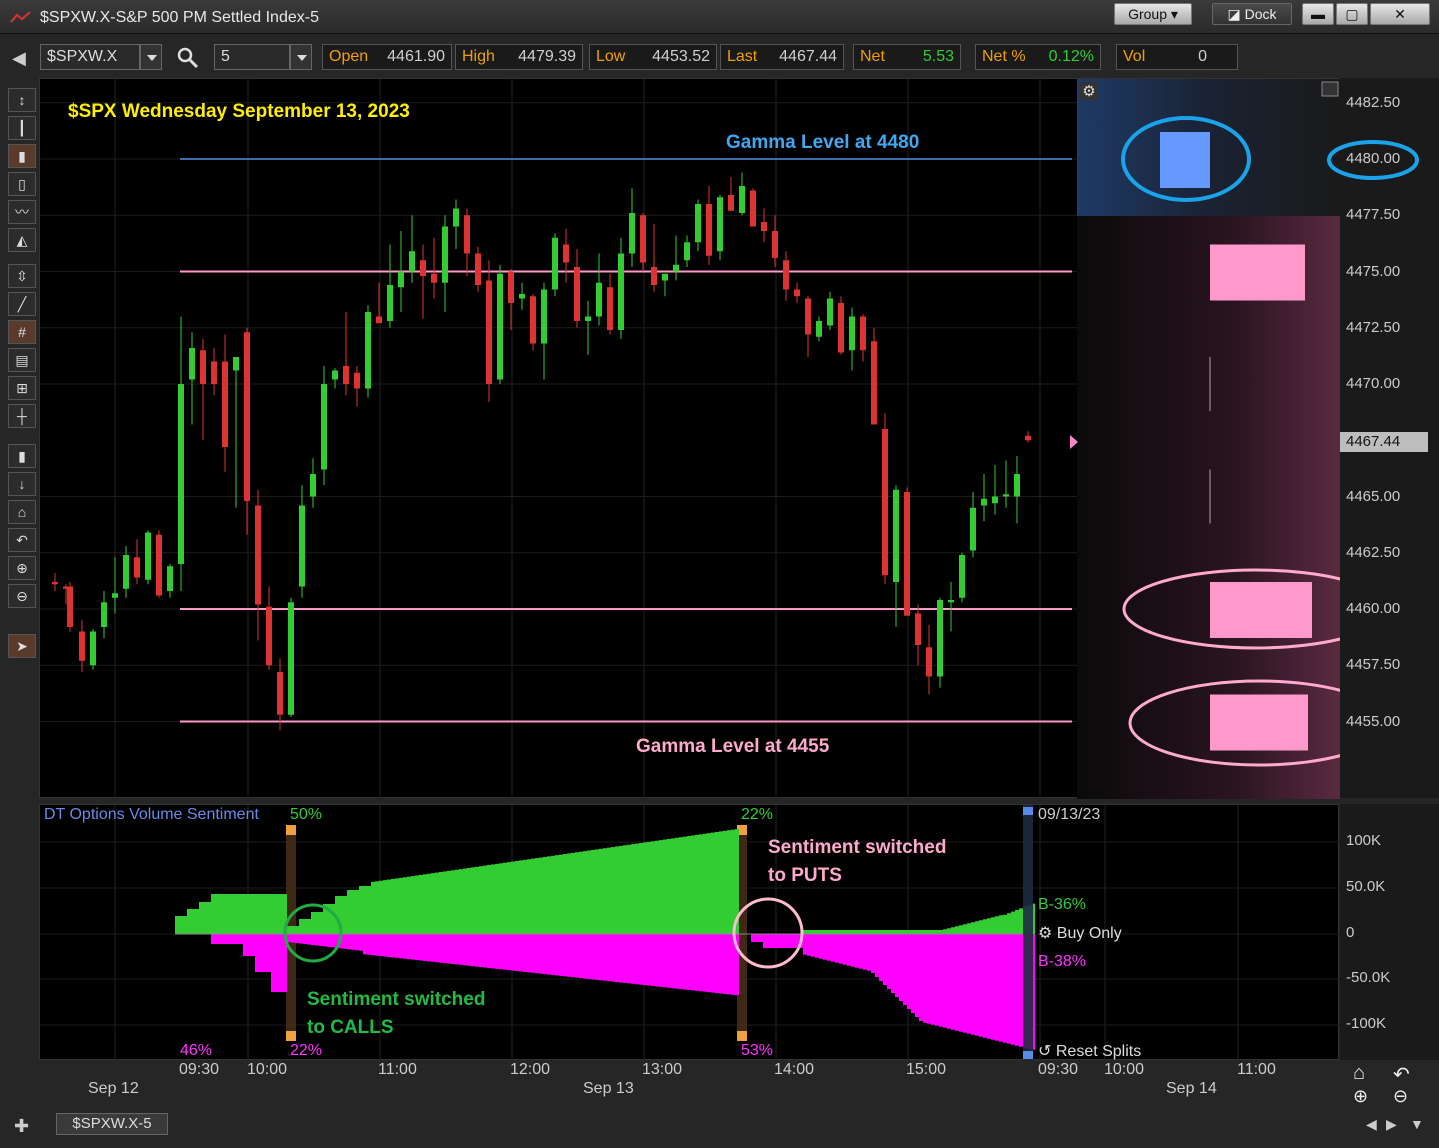 Image resolution: width=1439 pixels, height=1148 pixels. What do you see at coordinates (1089, 1051) in the screenshot?
I see `reset-splits-button: ↺ Reset Splits` at bounding box center [1089, 1051].